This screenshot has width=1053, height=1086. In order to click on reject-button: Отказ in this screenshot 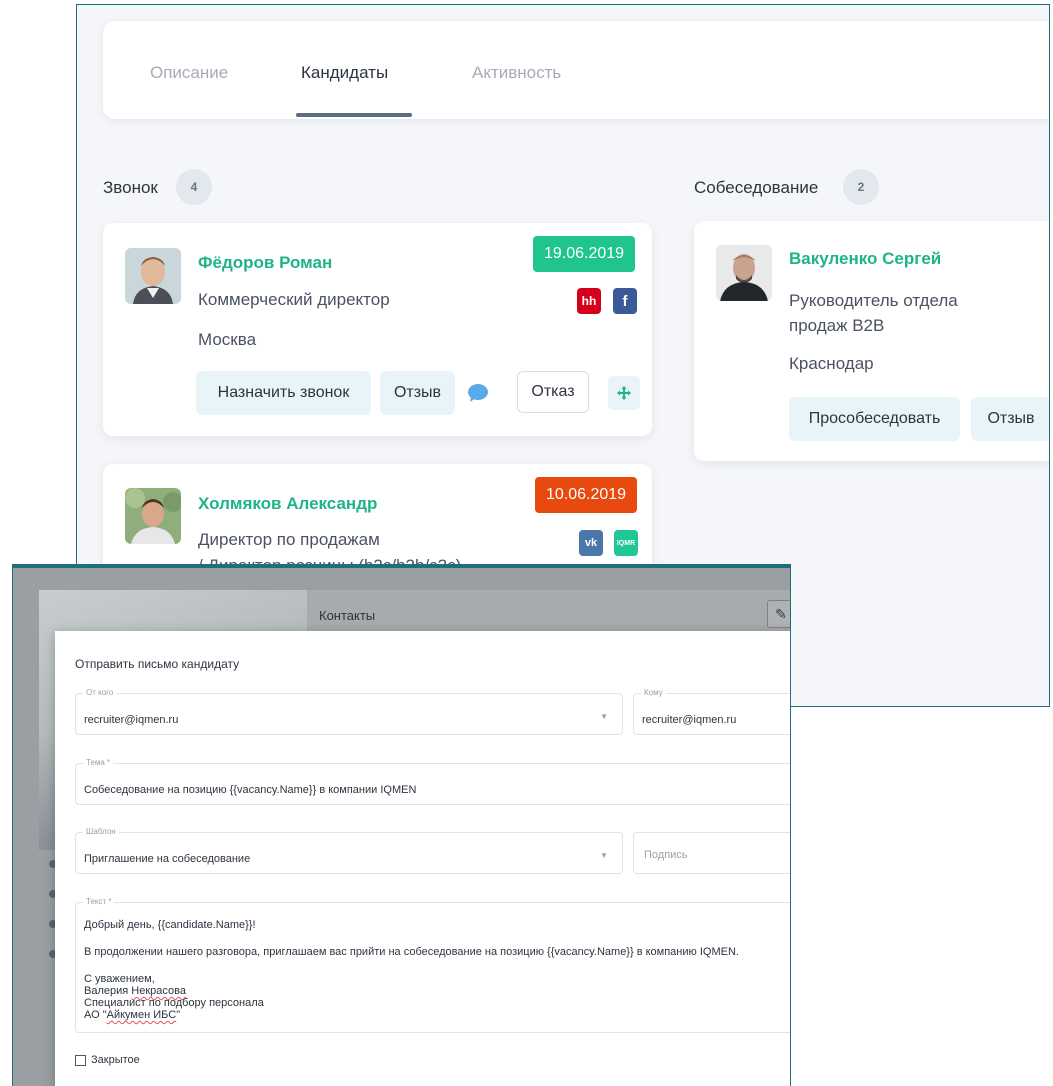, I will do `click(553, 392)`.